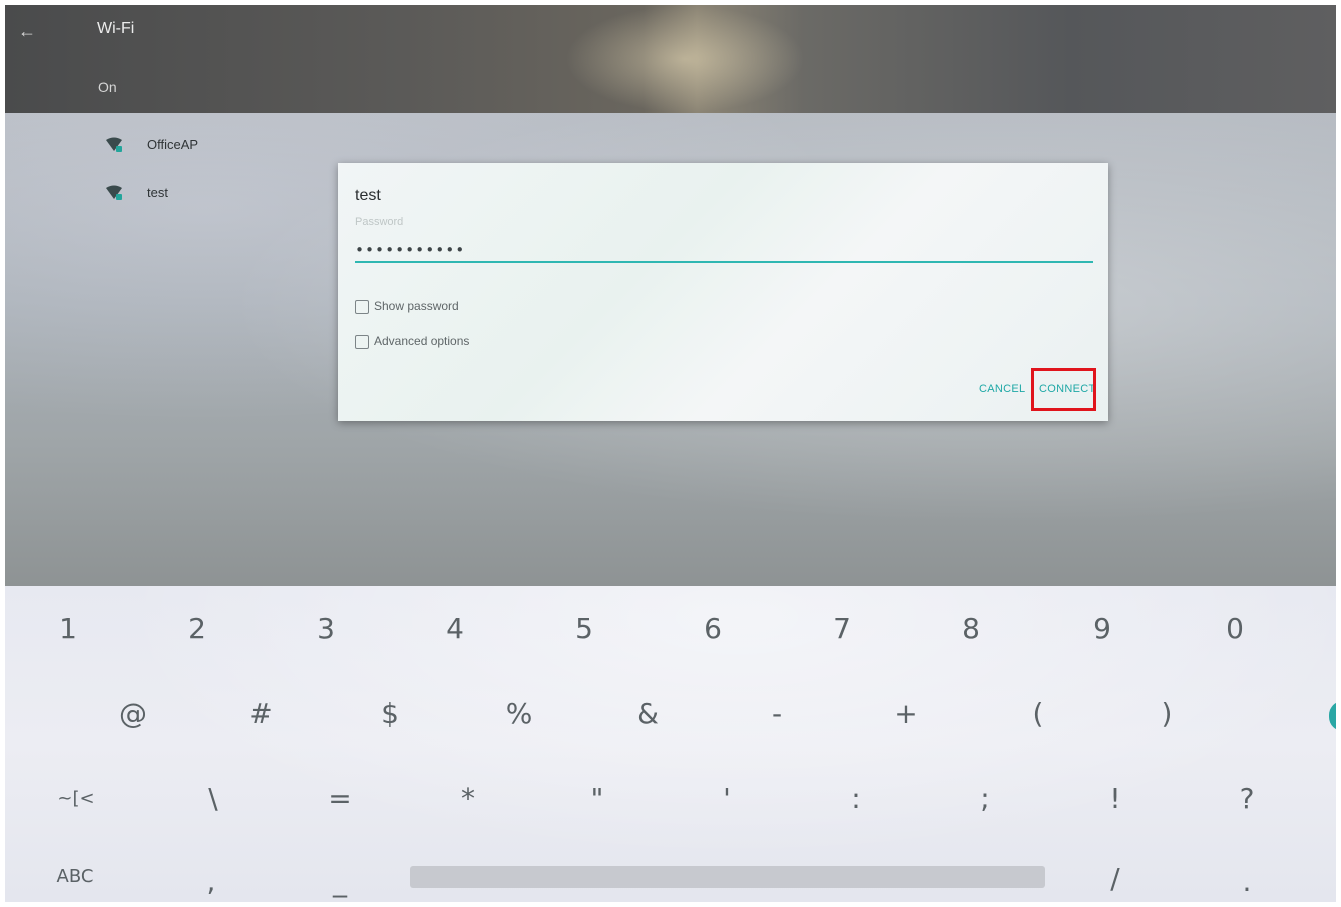  I want to click on key-slash: /, so click(1115, 879).